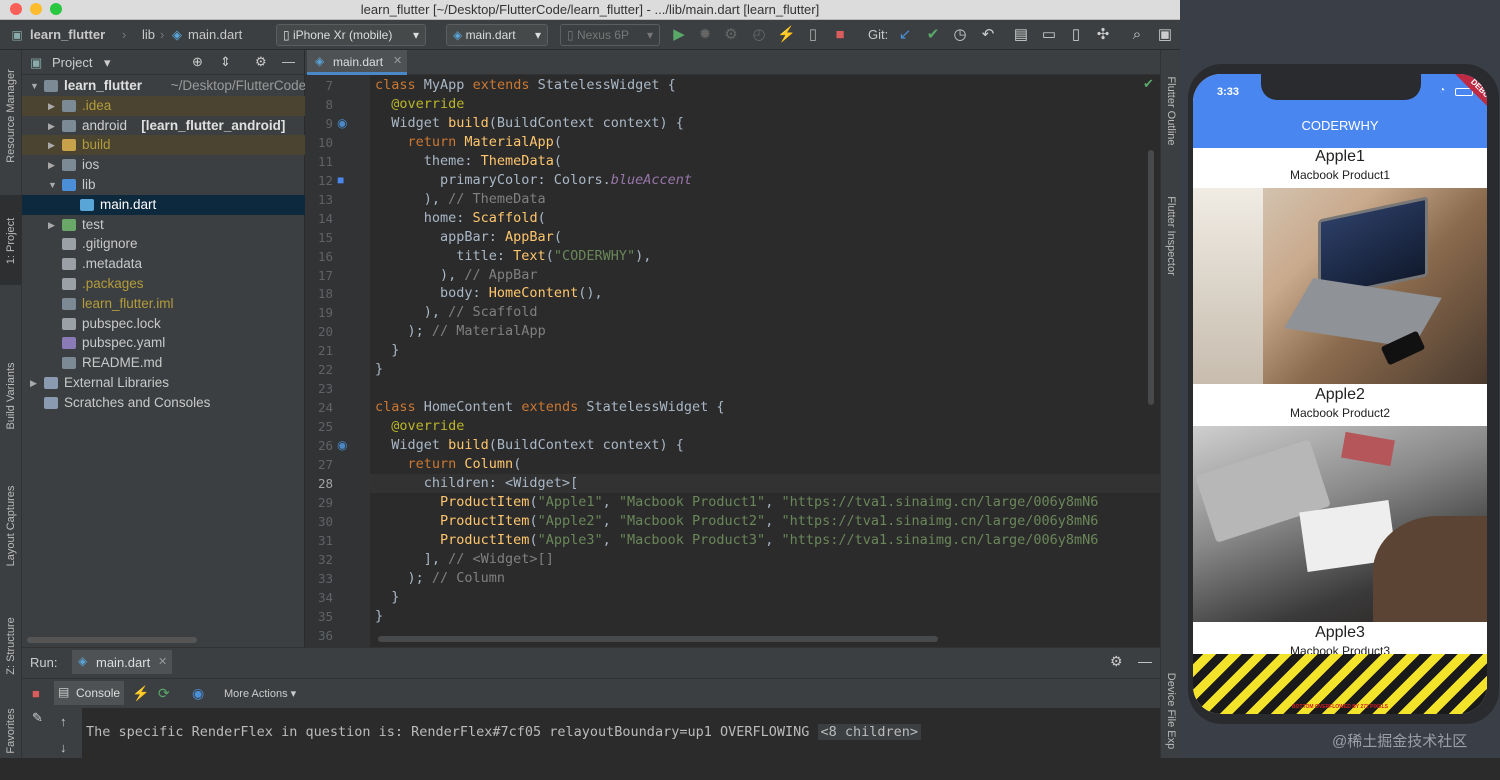 Image resolution: width=1500 pixels, height=780 pixels. Describe the element at coordinates (63, 721) in the screenshot. I see `arrow-up-icon: ↑` at that location.